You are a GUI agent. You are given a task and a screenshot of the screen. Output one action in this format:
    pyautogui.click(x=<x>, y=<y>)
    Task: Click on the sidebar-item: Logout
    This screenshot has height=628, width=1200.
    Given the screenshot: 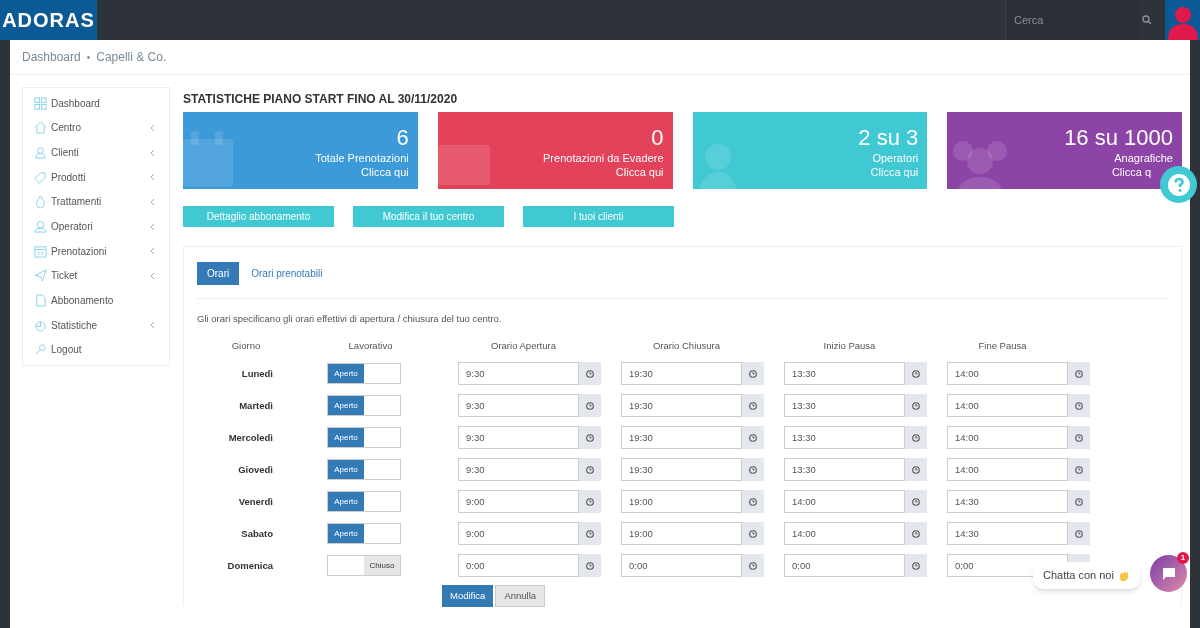 What is the action you would take?
    pyautogui.click(x=96, y=350)
    